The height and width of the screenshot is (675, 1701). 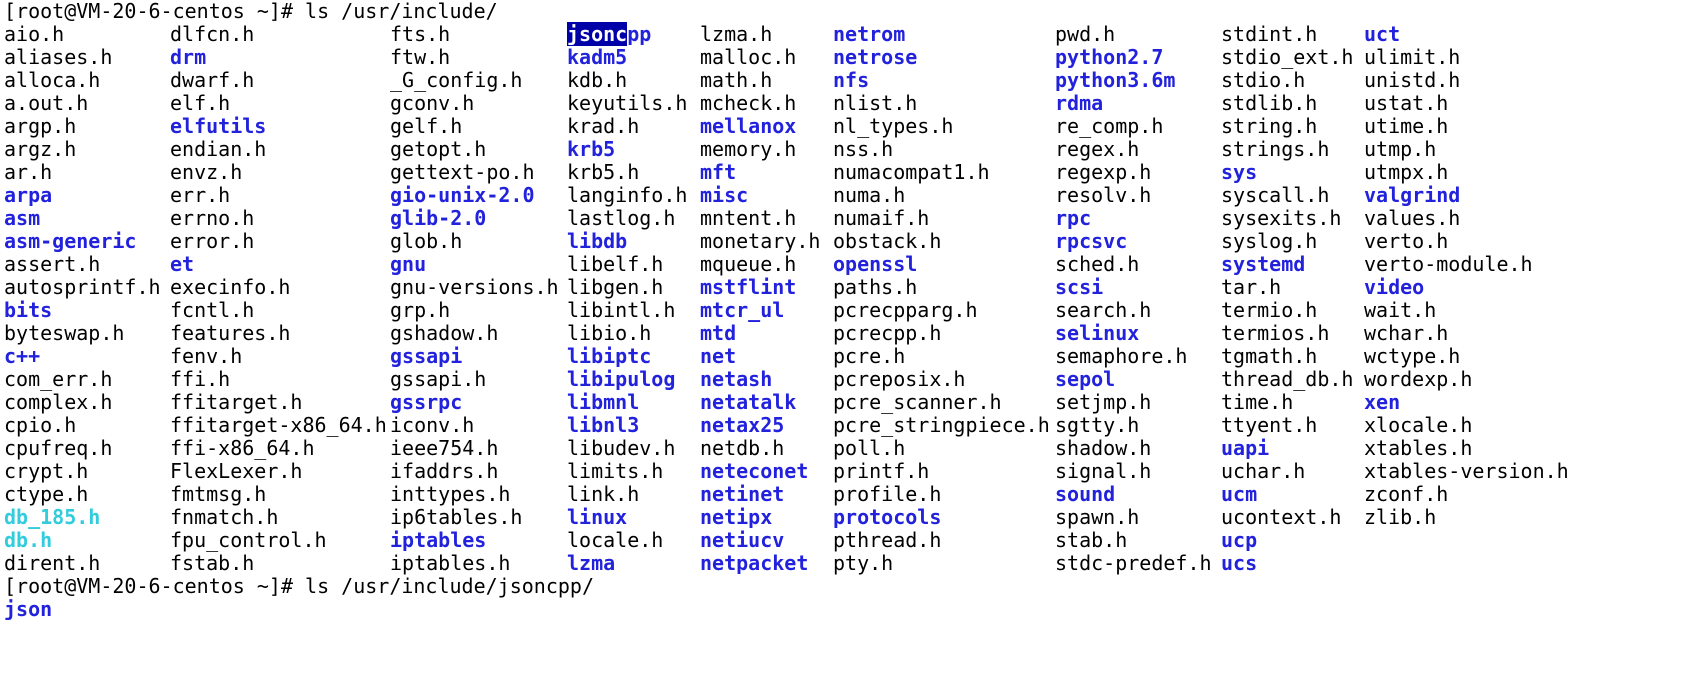 What do you see at coordinates (905, 310) in the screenshot?
I see `file-entry: pcrecpparg.h` at bounding box center [905, 310].